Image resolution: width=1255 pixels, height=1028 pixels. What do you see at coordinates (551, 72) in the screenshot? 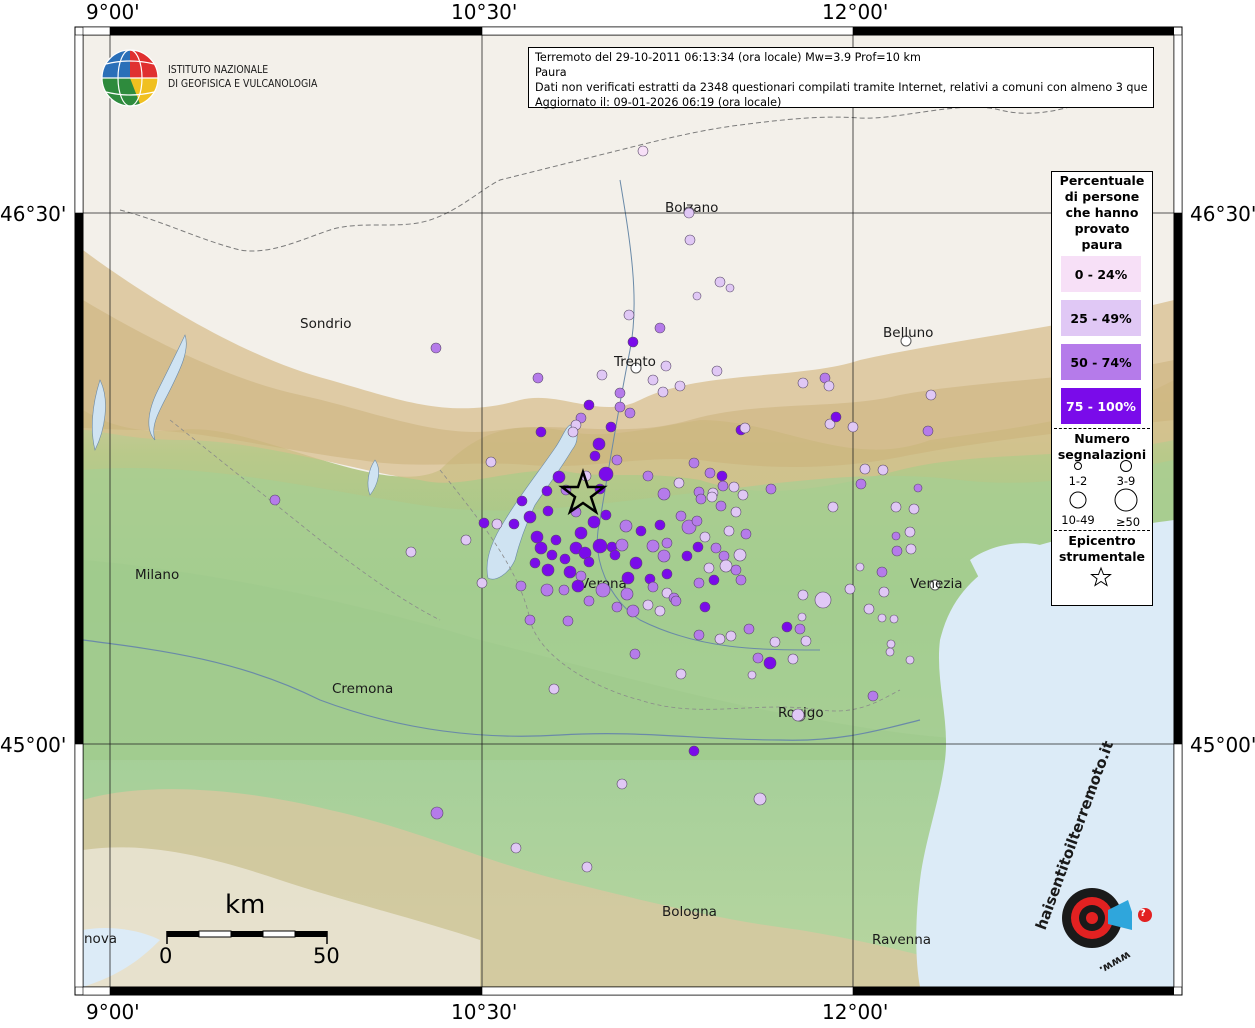
I see `event-info-line2: Paura` at bounding box center [551, 72].